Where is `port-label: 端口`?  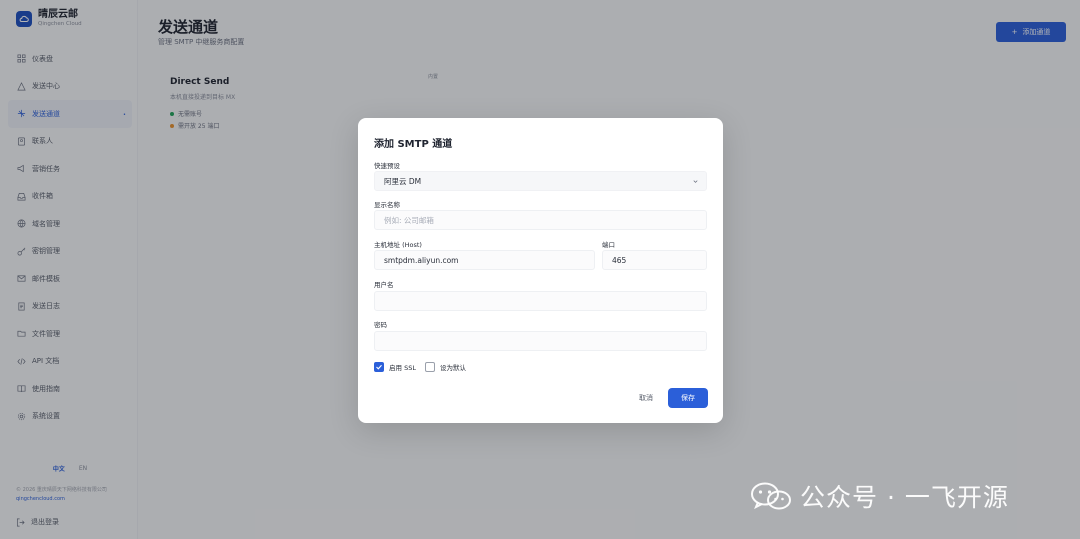 port-label: 端口 is located at coordinates (608, 245).